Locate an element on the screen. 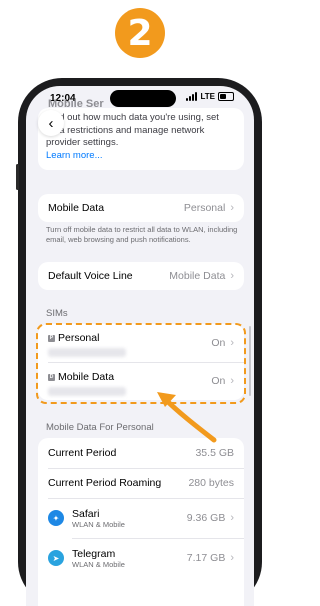  mobile-data-label: Mobile Data is located at coordinates (76, 208).